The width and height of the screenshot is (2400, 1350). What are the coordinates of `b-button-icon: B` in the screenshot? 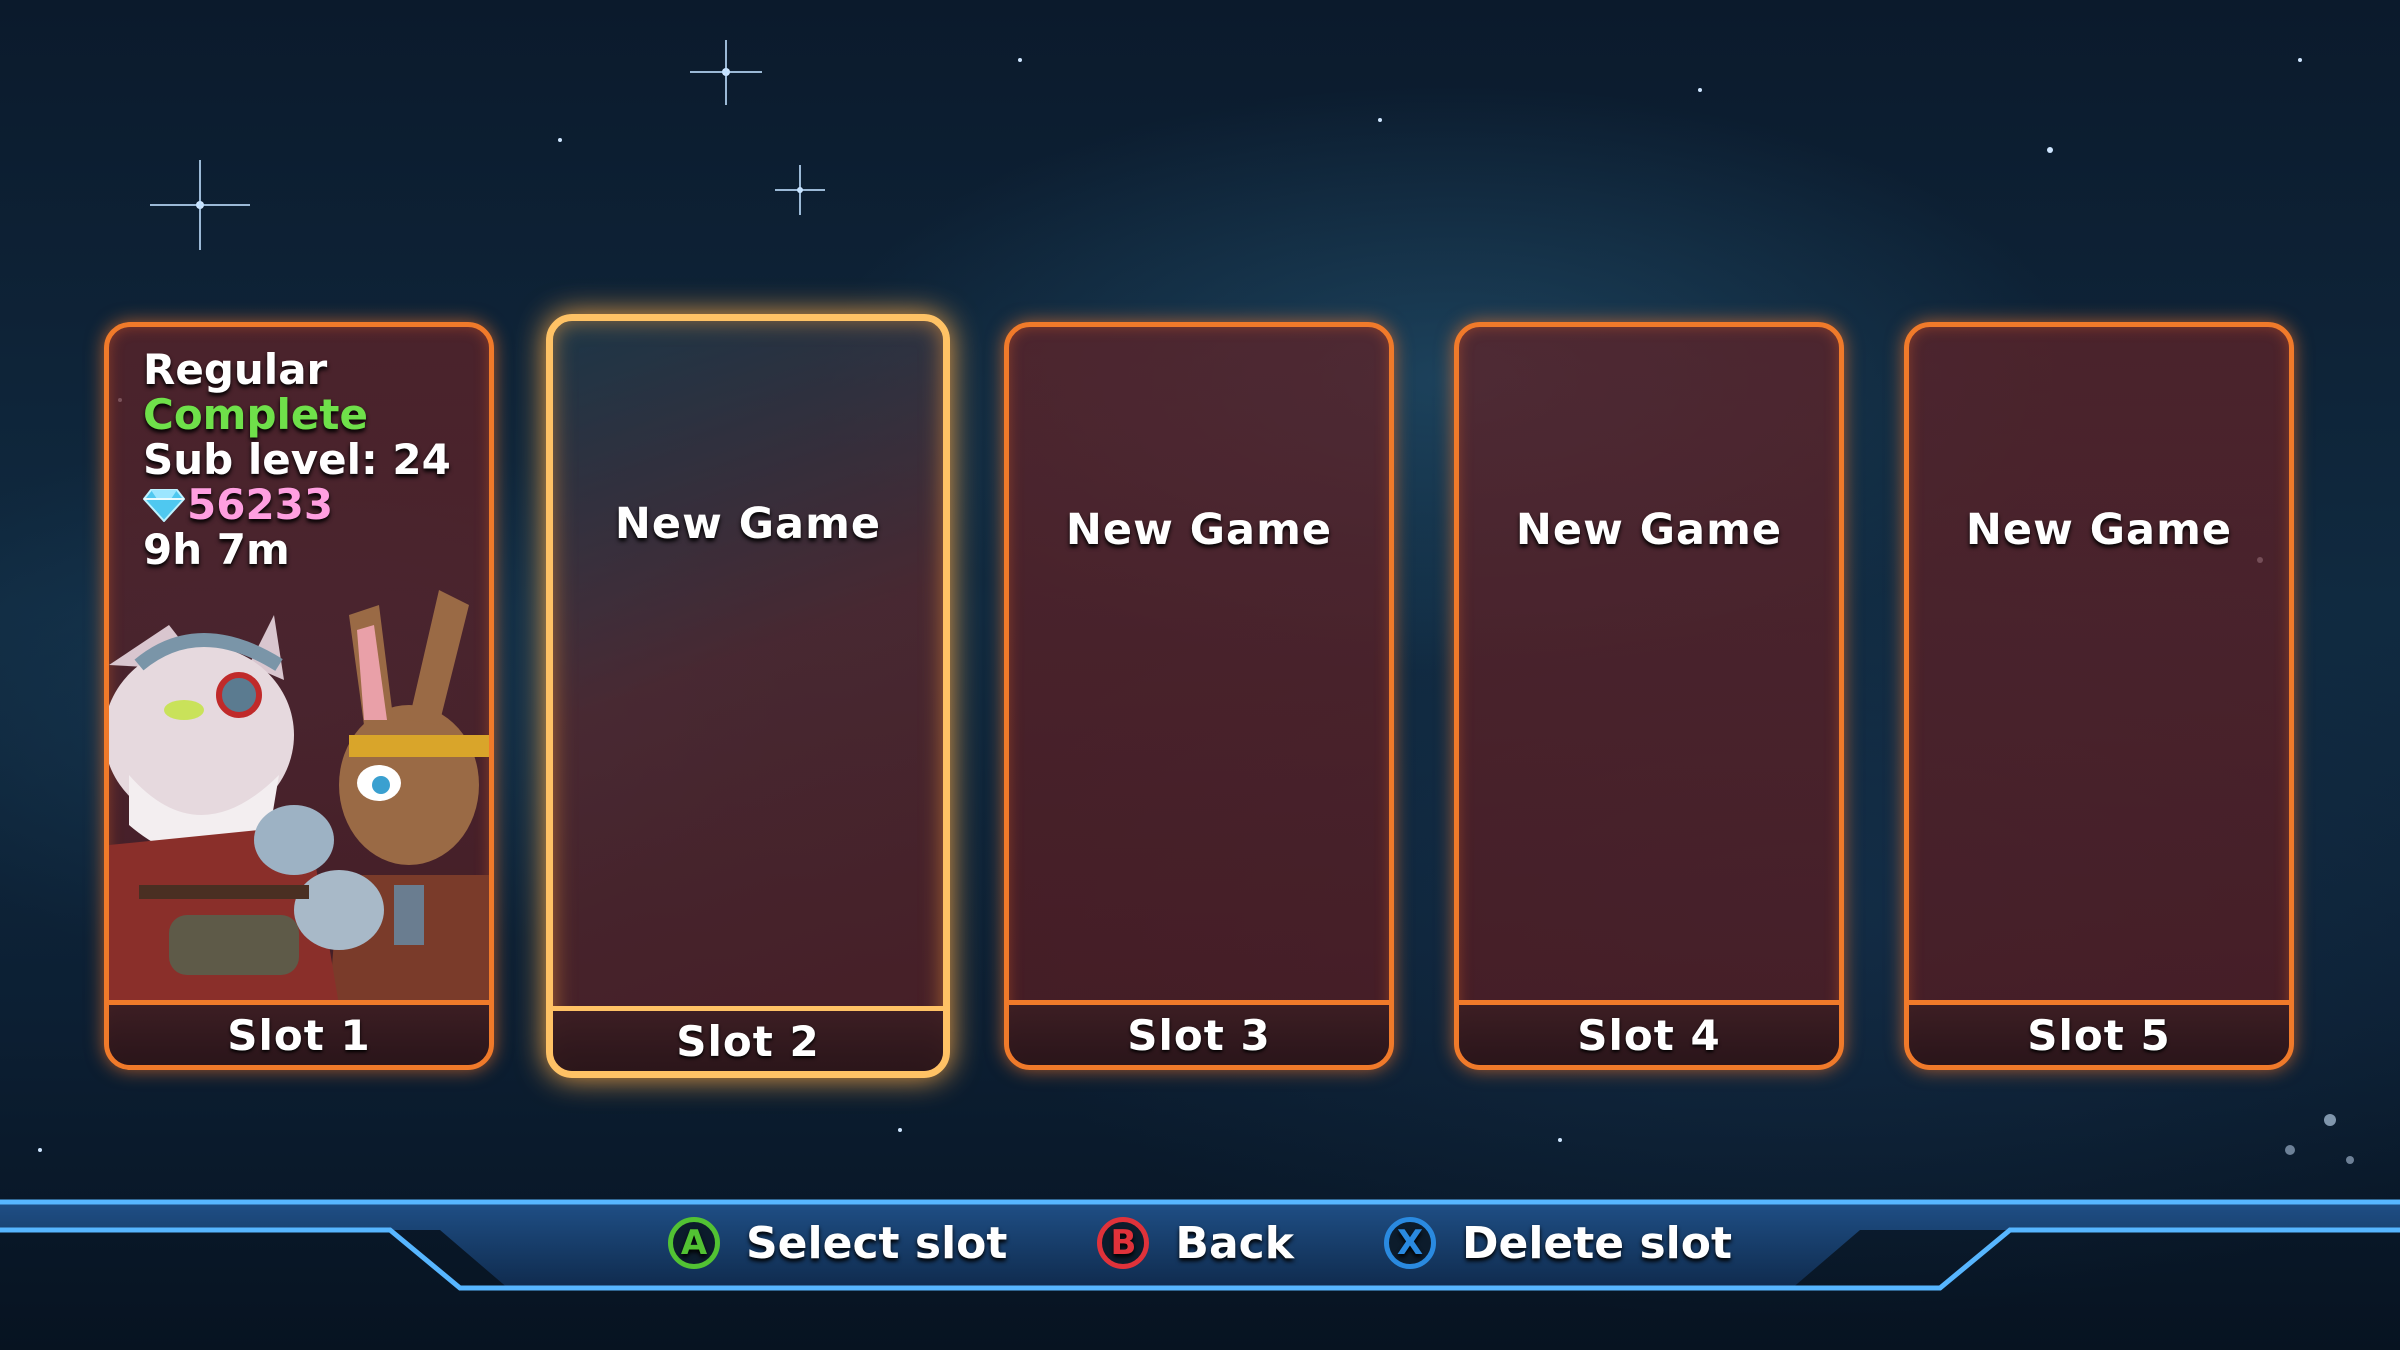 It's located at (1123, 1243).